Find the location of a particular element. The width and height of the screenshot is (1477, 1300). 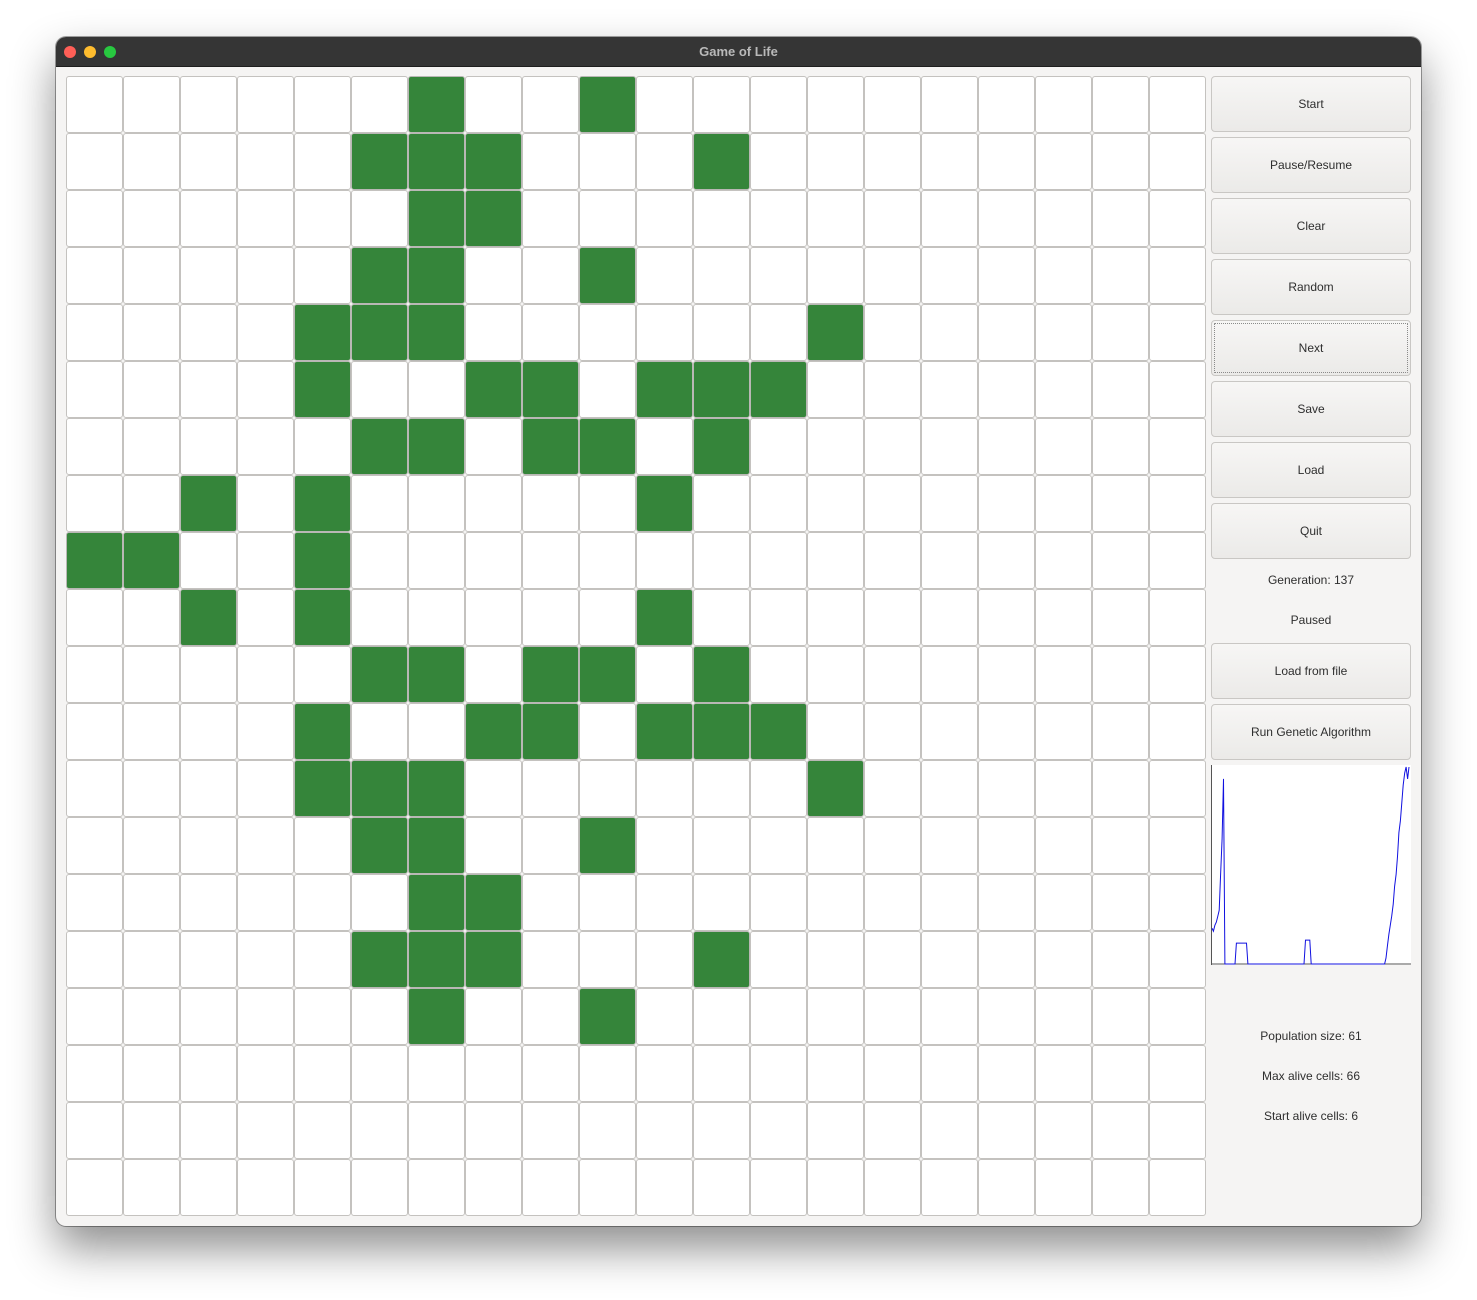

pause-resume-button: Pause/Resume is located at coordinates (1311, 165).